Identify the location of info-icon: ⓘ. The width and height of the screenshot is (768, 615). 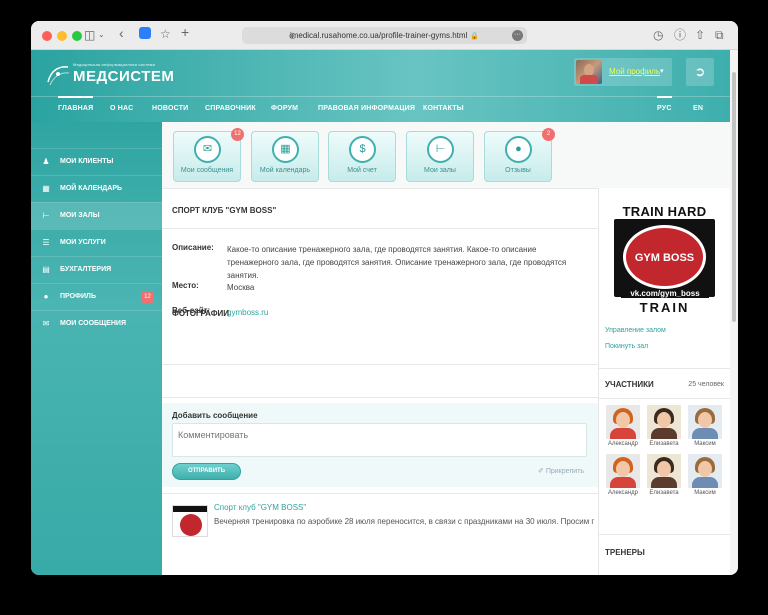
(680, 35).